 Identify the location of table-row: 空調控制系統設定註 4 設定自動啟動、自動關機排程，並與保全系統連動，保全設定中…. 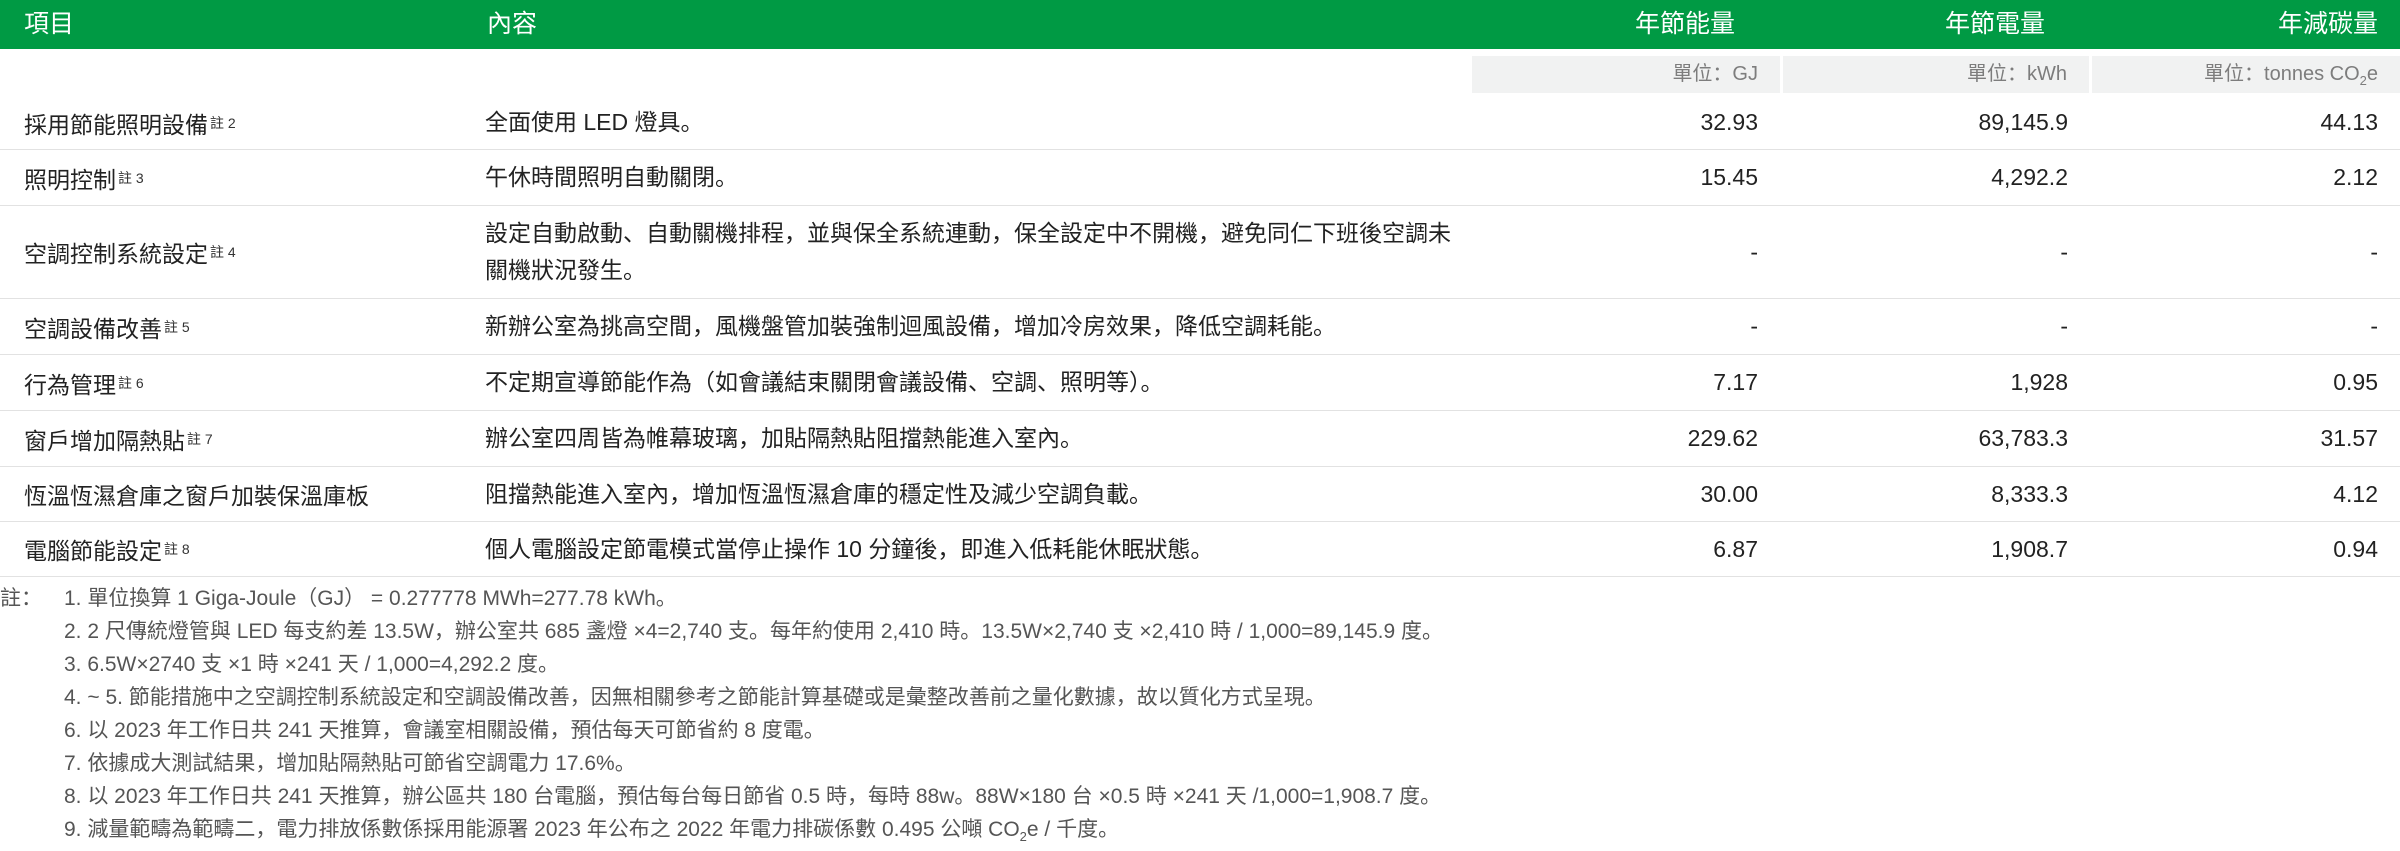
(1200, 252).